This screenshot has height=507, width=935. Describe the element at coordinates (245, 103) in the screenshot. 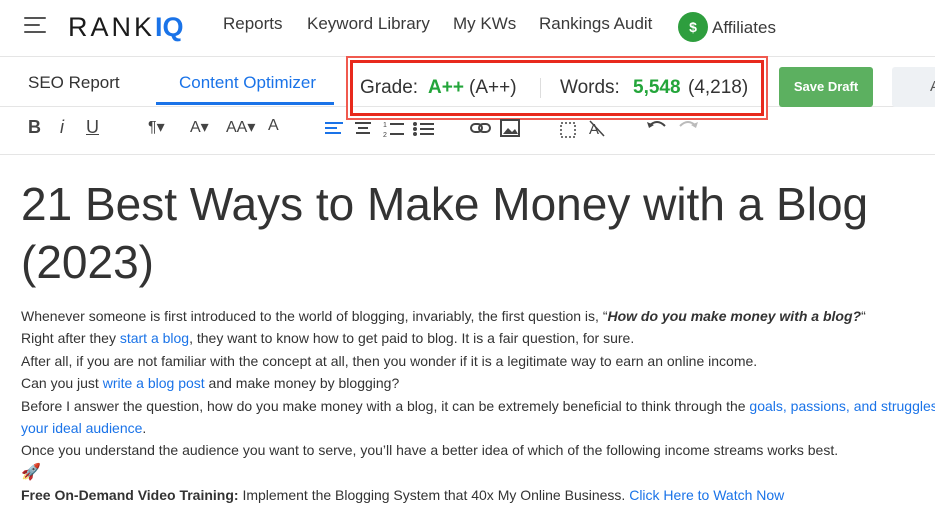

I see `active-tab-indicator` at that location.